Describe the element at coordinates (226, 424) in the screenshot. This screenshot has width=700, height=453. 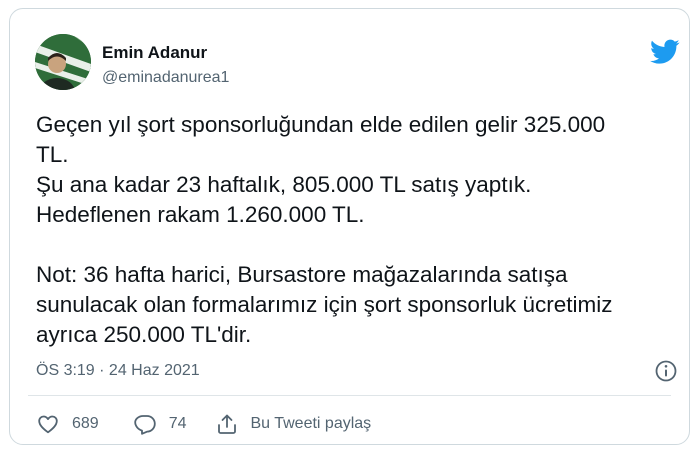
I see `share-icon` at that location.